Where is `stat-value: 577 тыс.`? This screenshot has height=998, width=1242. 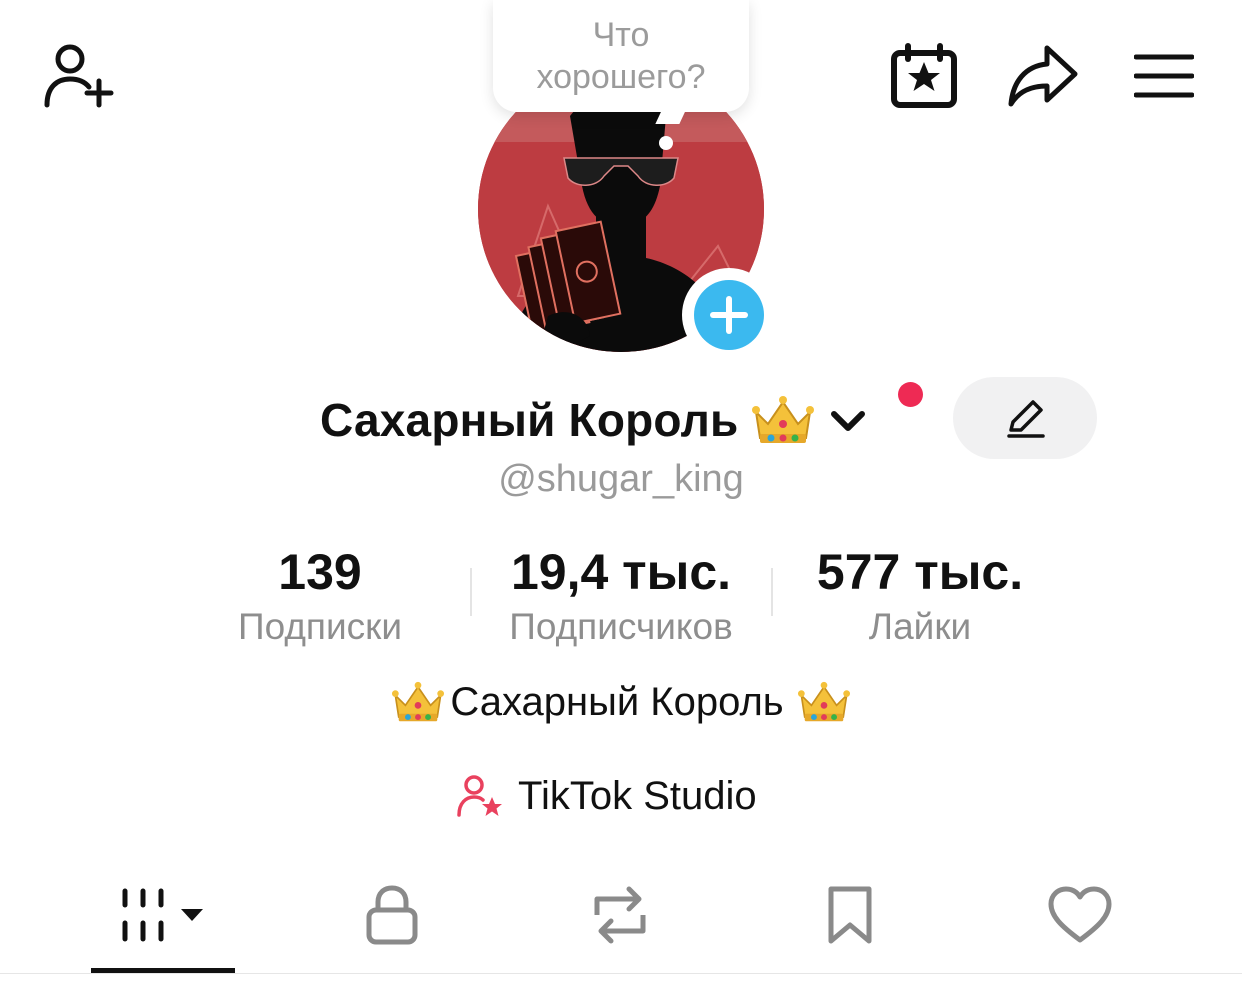
stat-value: 577 тыс. is located at coordinates (920, 572).